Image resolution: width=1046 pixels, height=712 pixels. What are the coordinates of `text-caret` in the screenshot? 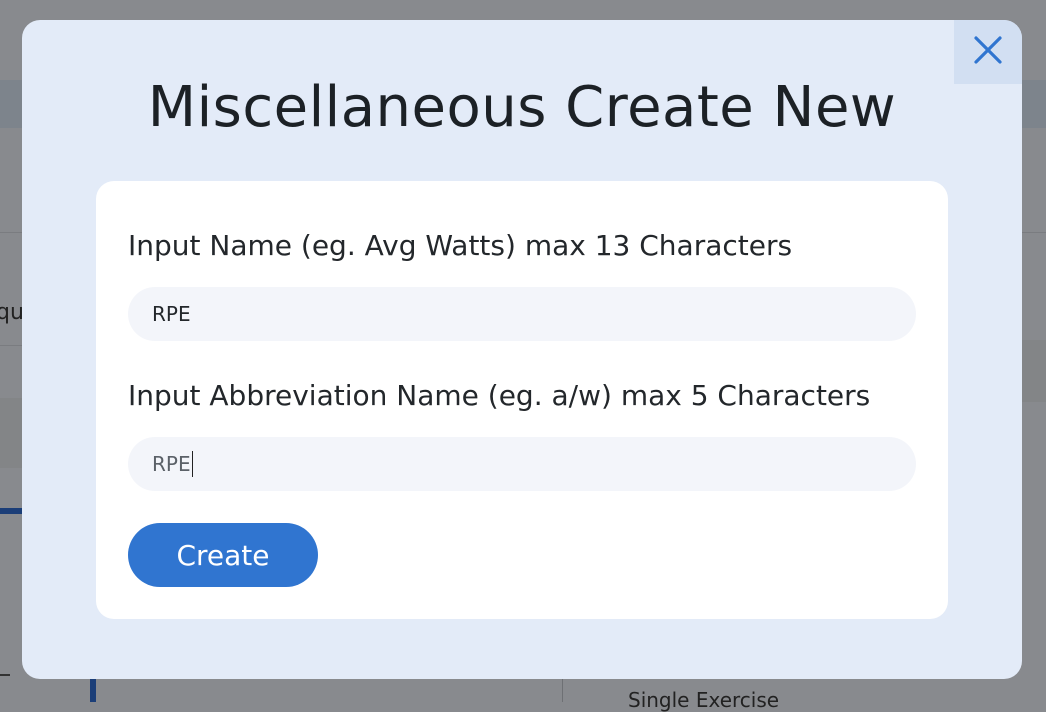 It's located at (192, 464).